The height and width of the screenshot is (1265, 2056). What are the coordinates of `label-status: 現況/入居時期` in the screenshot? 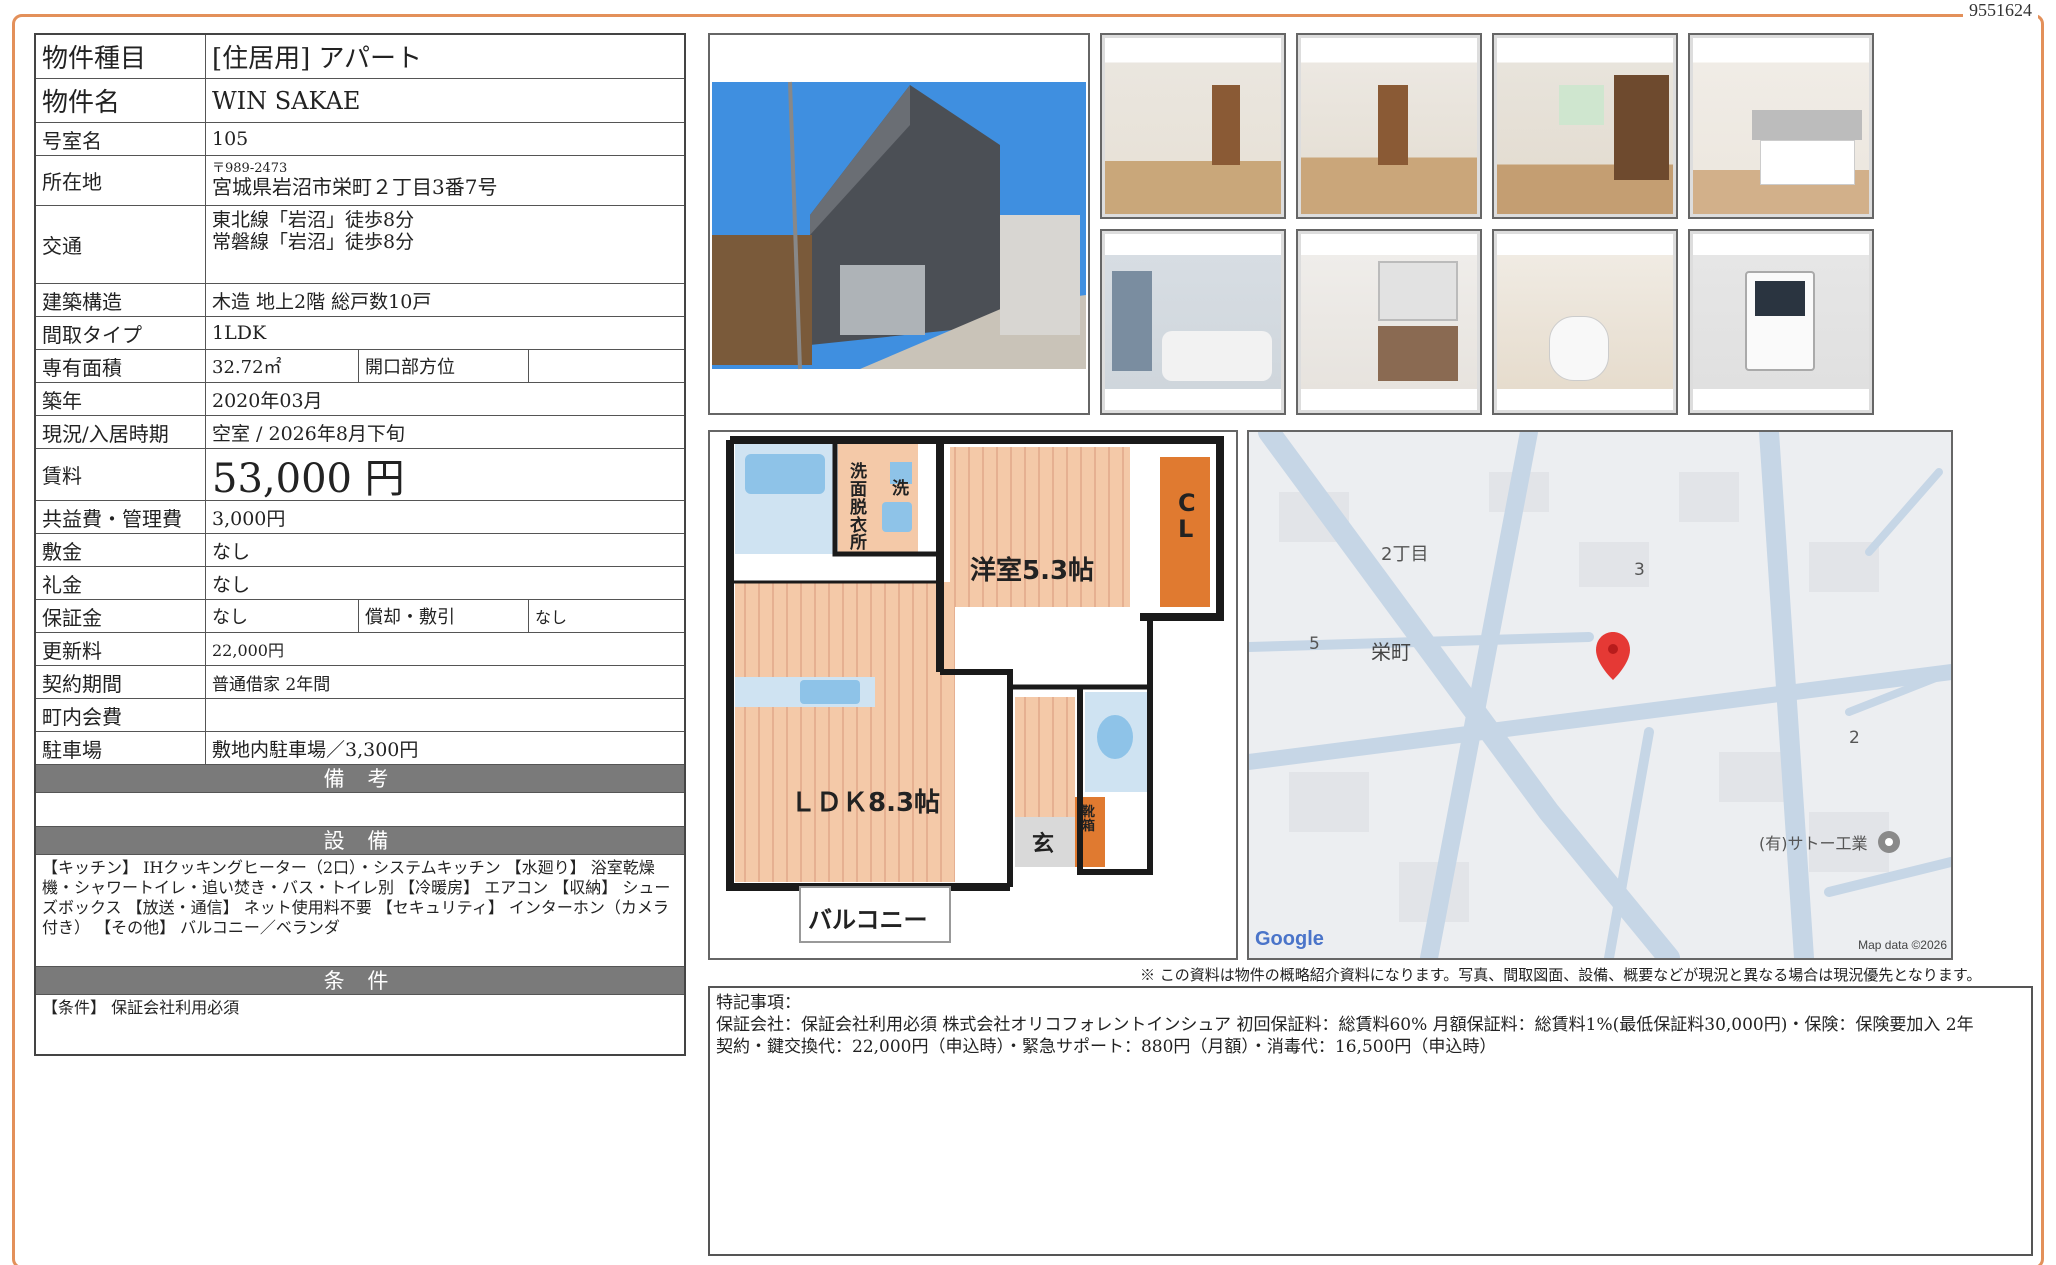 It's located at (121, 432).